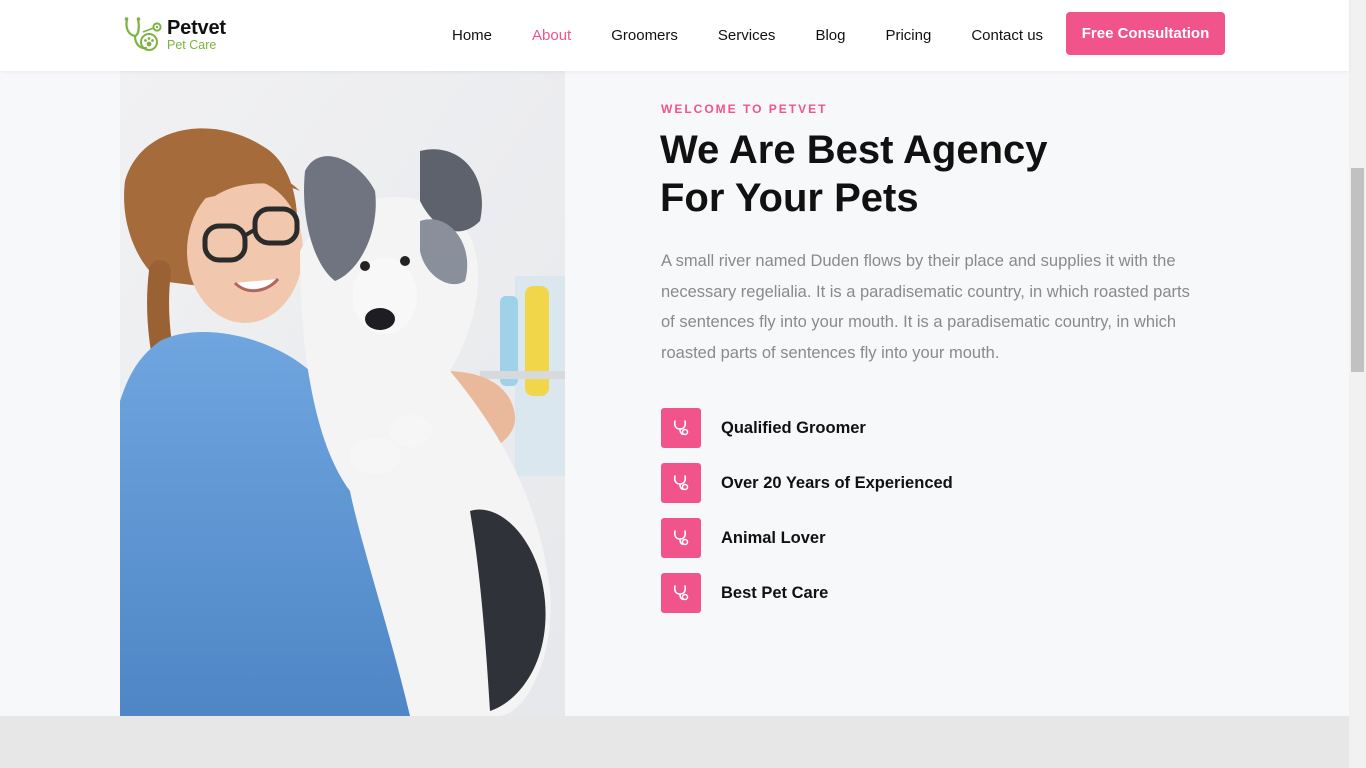  What do you see at coordinates (960, 174) in the screenshot?
I see `section-headline: We Are Best Agency For Your Pets` at bounding box center [960, 174].